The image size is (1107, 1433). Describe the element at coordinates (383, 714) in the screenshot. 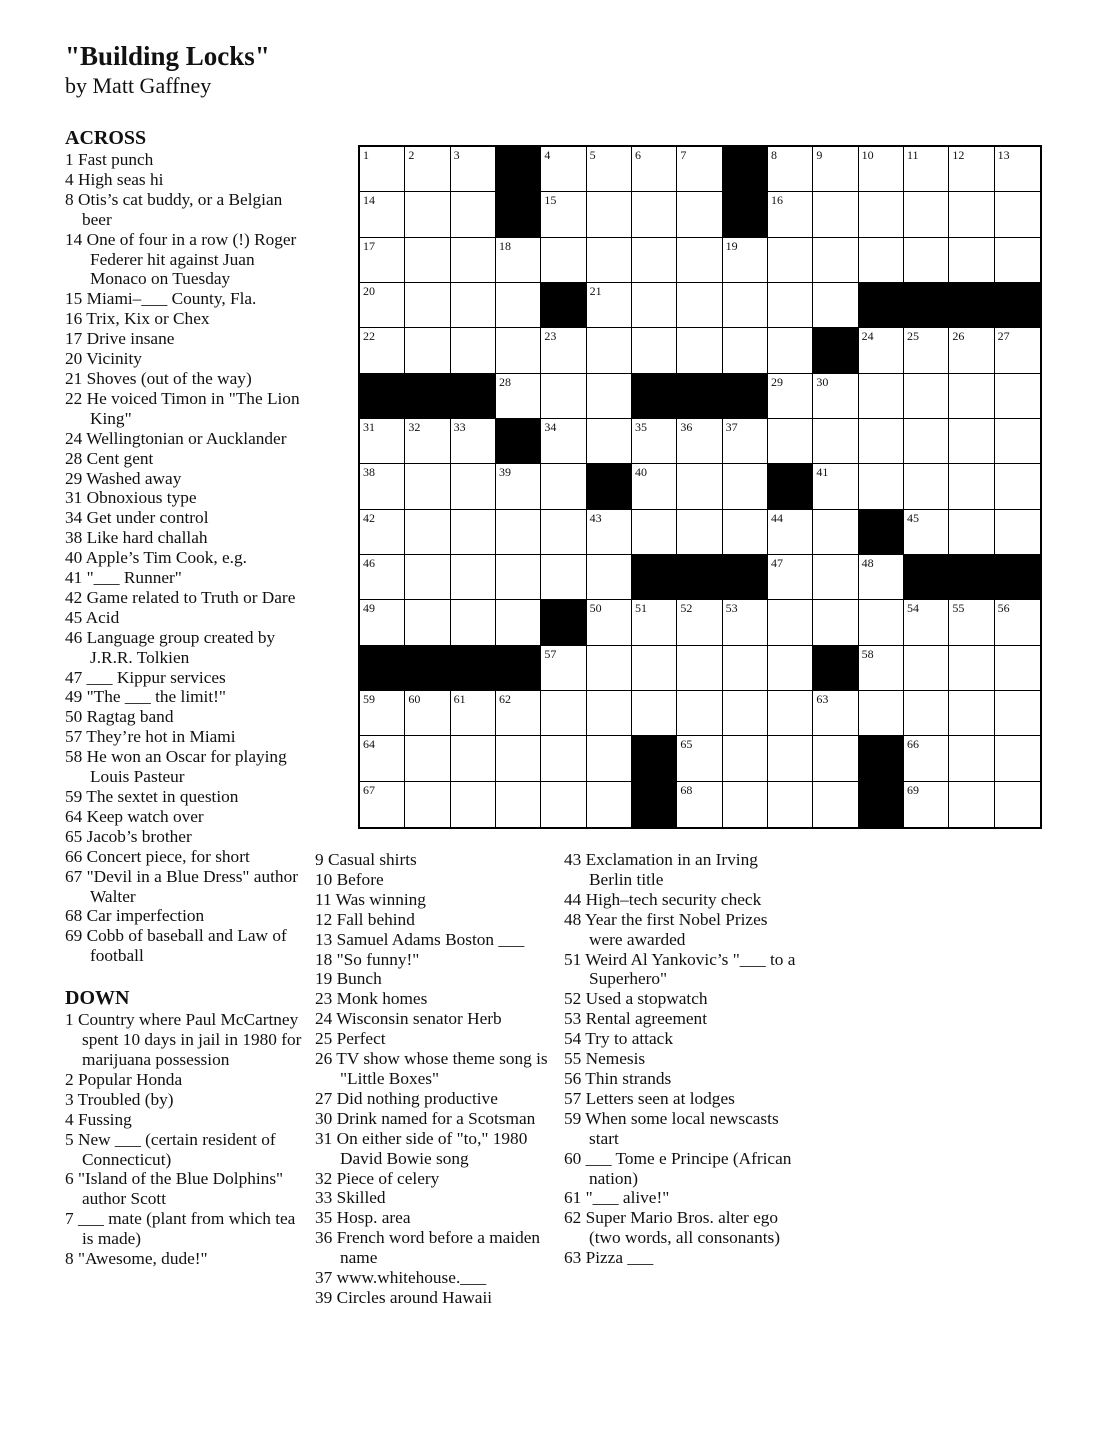

I see `grid-cell: 59` at that location.